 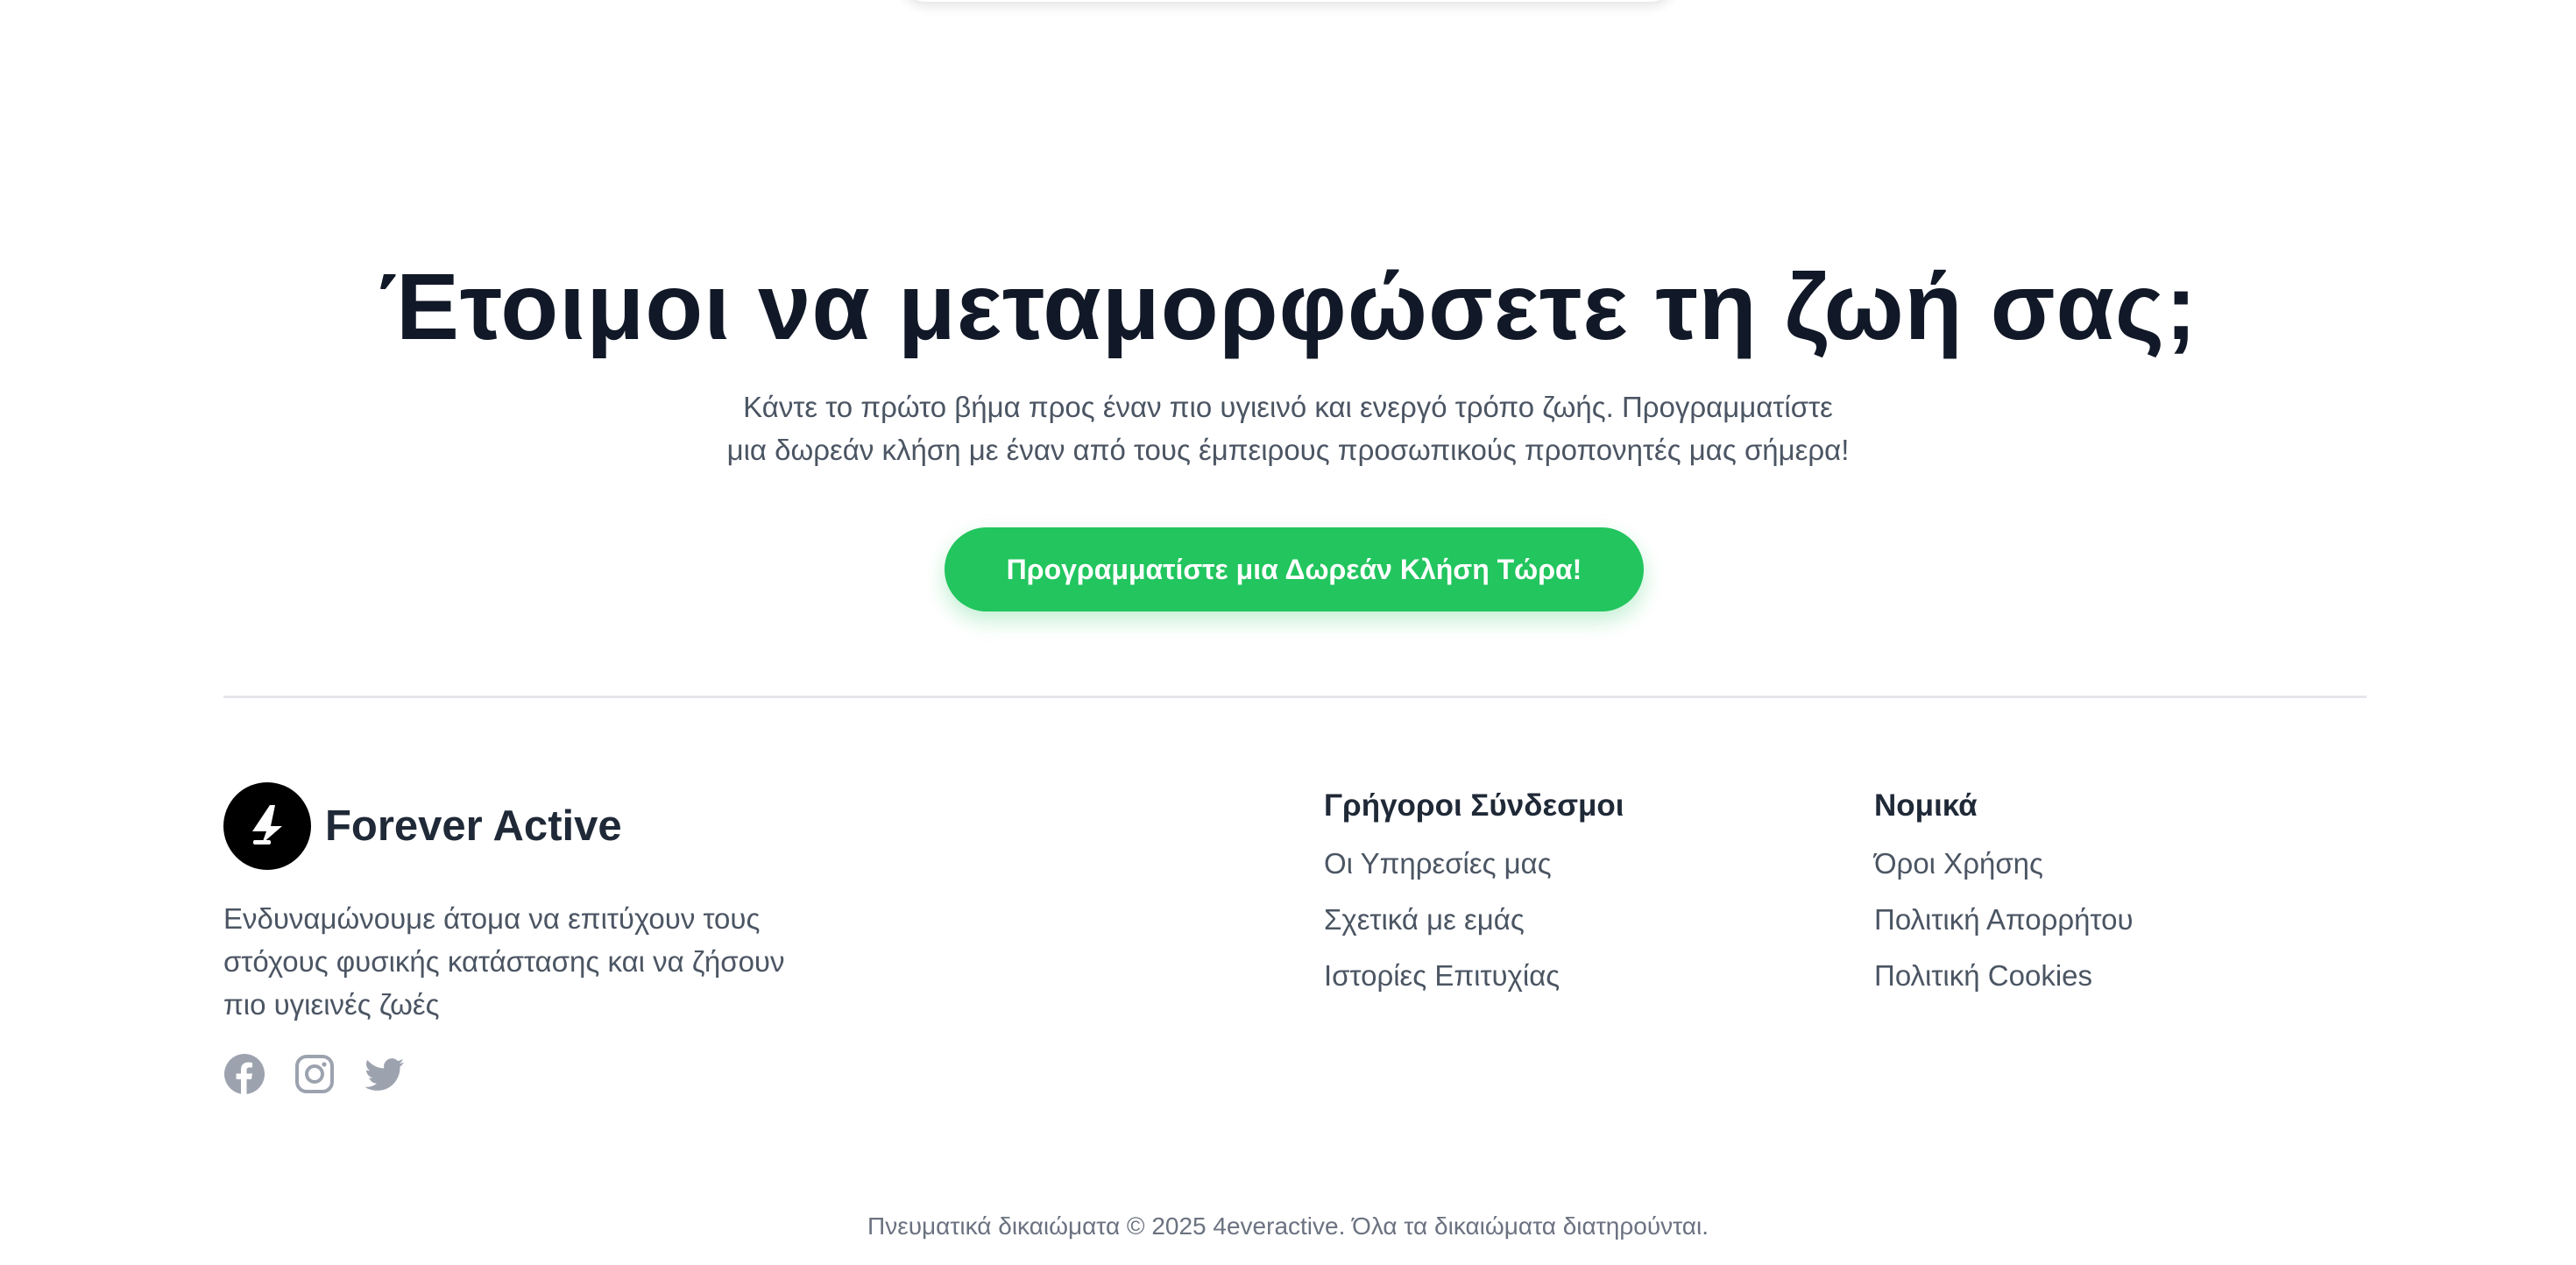 What do you see at coordinates (315, 1074) in the screenshot?
I see `instagram-icon` at bounding box center [315, 1074].